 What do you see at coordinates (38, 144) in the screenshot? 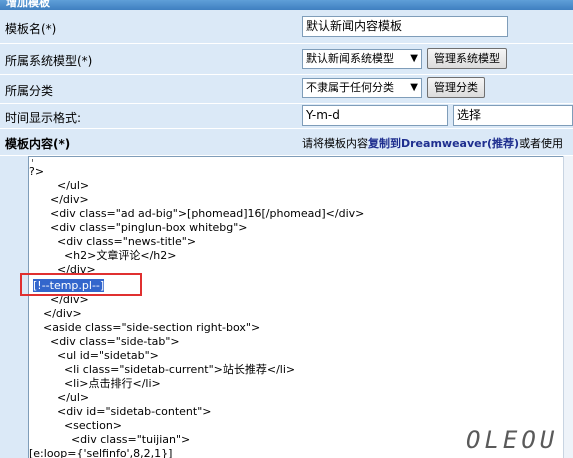
I see `template-content-label: 模板内容(*)` at bounding box center [38, 144].